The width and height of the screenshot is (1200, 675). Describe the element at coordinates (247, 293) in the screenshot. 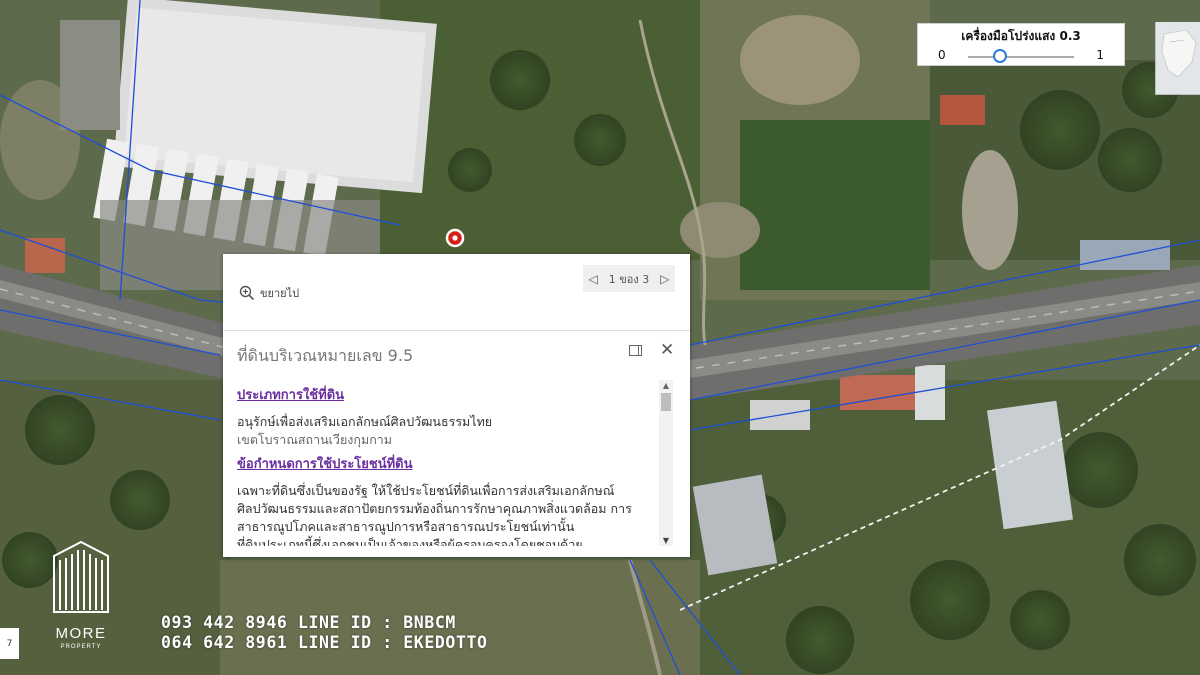

I see `zoom-in-icon` at that location.